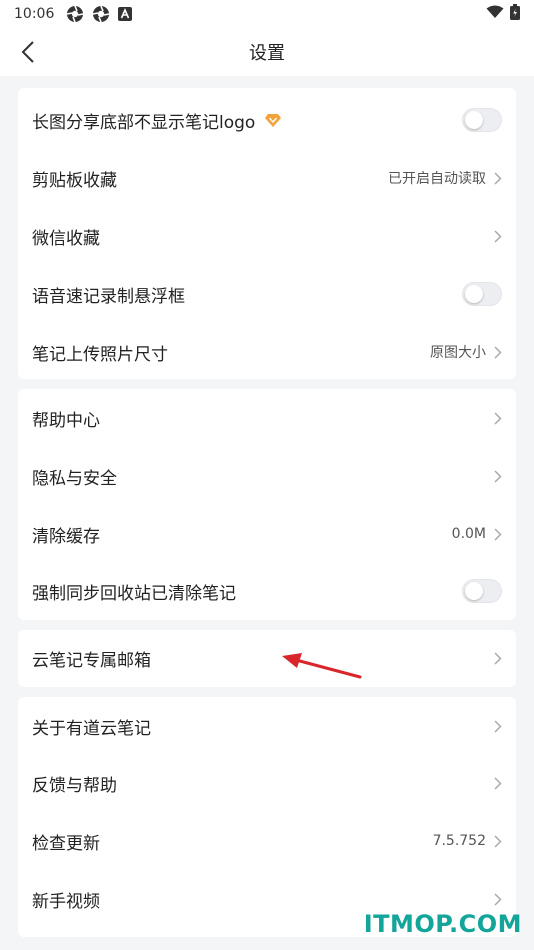 Image resolution: width=534 pixels, height=950 pixels. What do you see at coordinates (91, 661) in the screenshot?
I see `setting-label: 云笔记专属邮箱` at bounding box center [91, 661].